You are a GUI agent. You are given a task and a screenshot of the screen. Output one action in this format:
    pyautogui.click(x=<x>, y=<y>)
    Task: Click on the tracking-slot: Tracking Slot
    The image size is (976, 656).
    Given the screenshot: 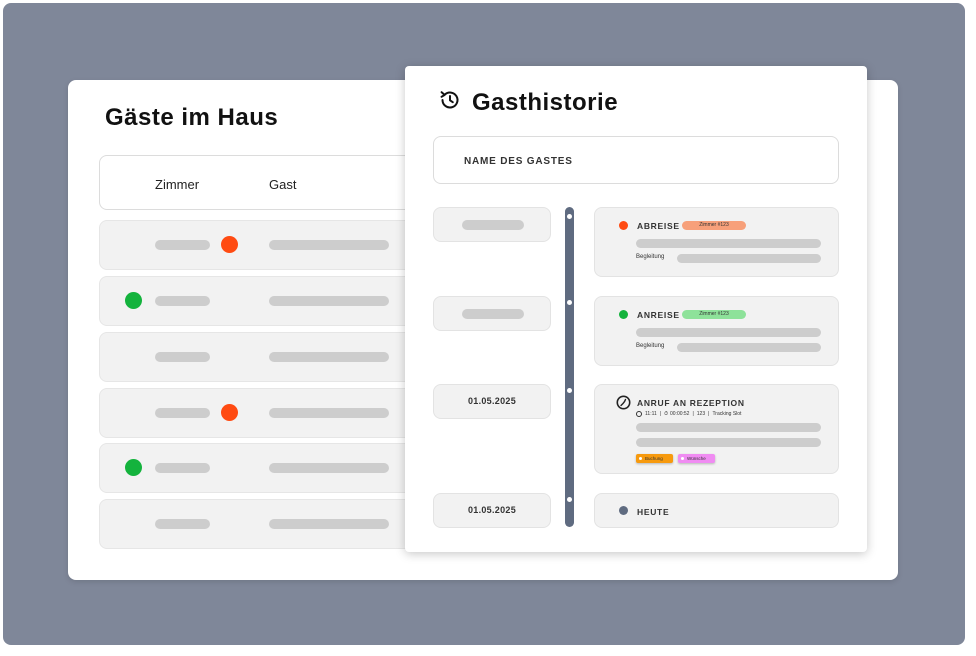 What is the action you would take?
    pyautogui.click(x=727, y=414)
    